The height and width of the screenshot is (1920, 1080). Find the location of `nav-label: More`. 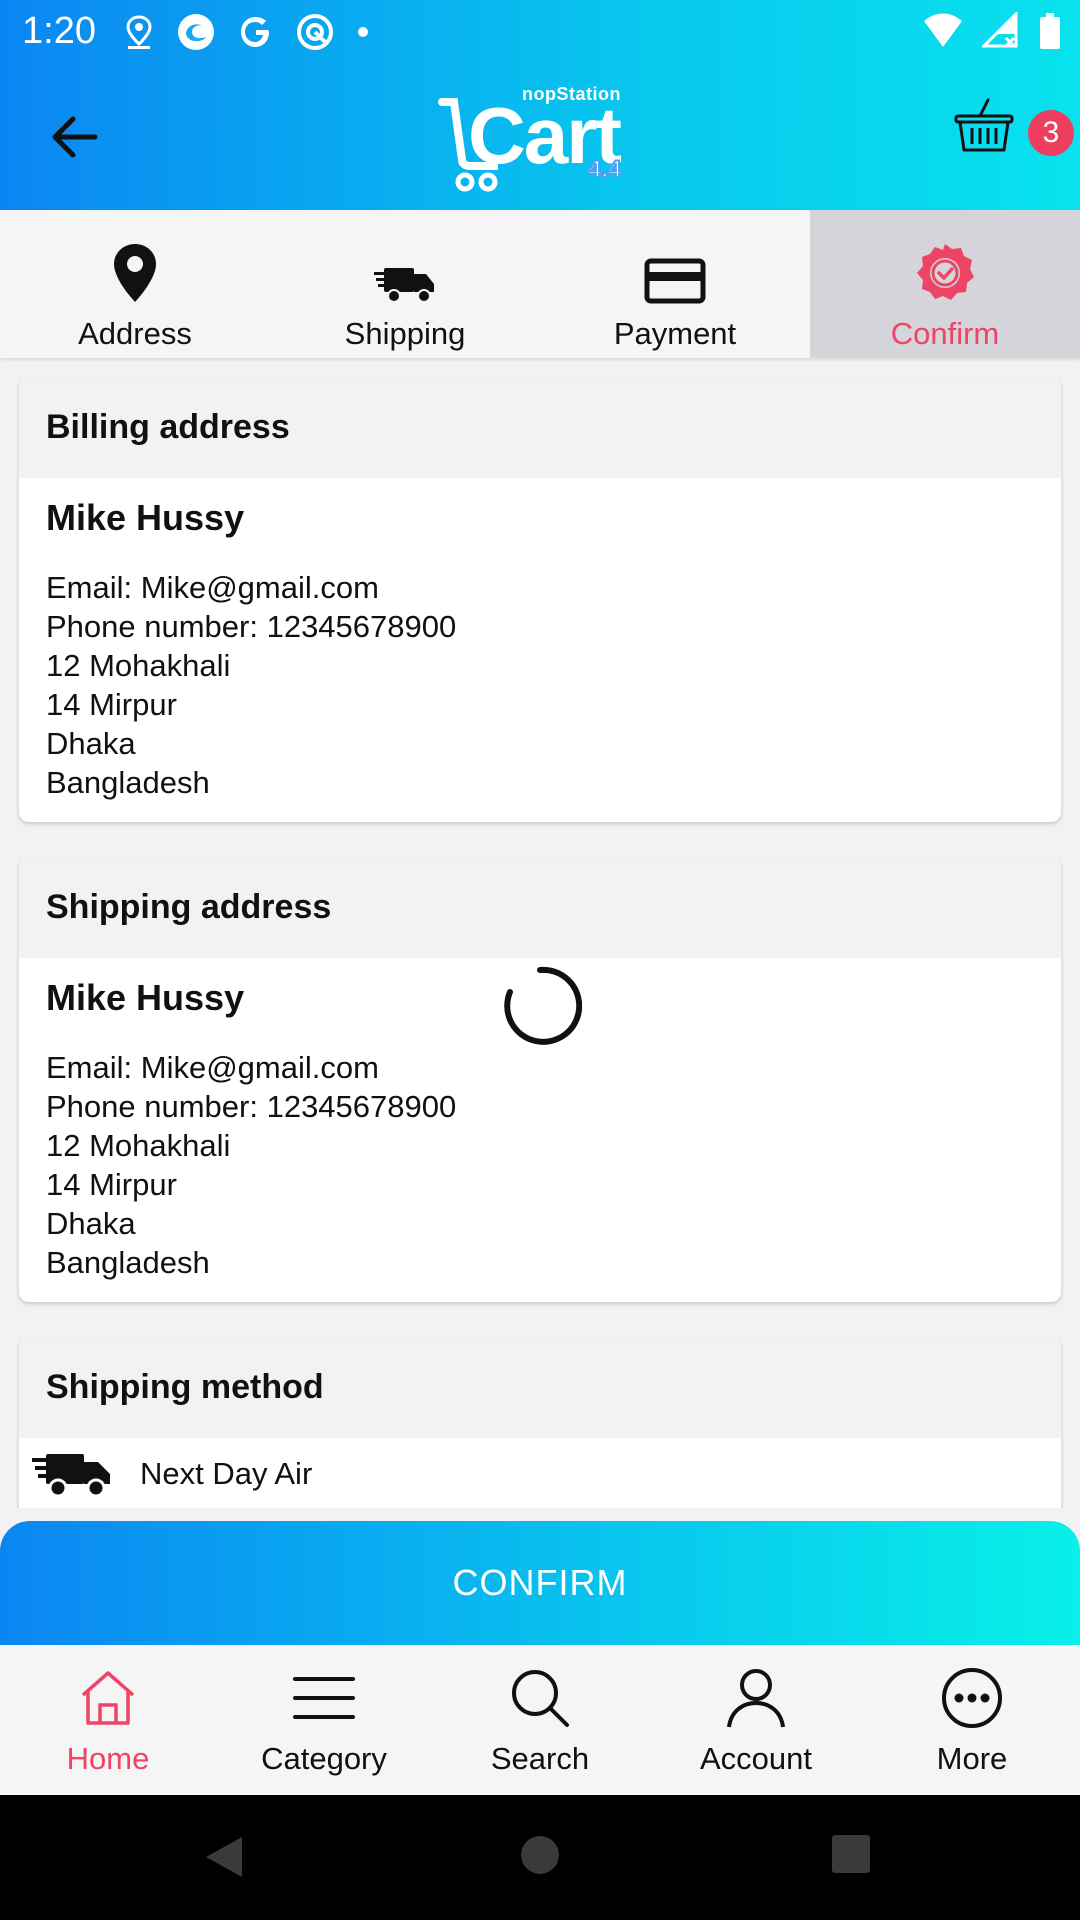

nav-label: More is located at coordinates (972, 1758).